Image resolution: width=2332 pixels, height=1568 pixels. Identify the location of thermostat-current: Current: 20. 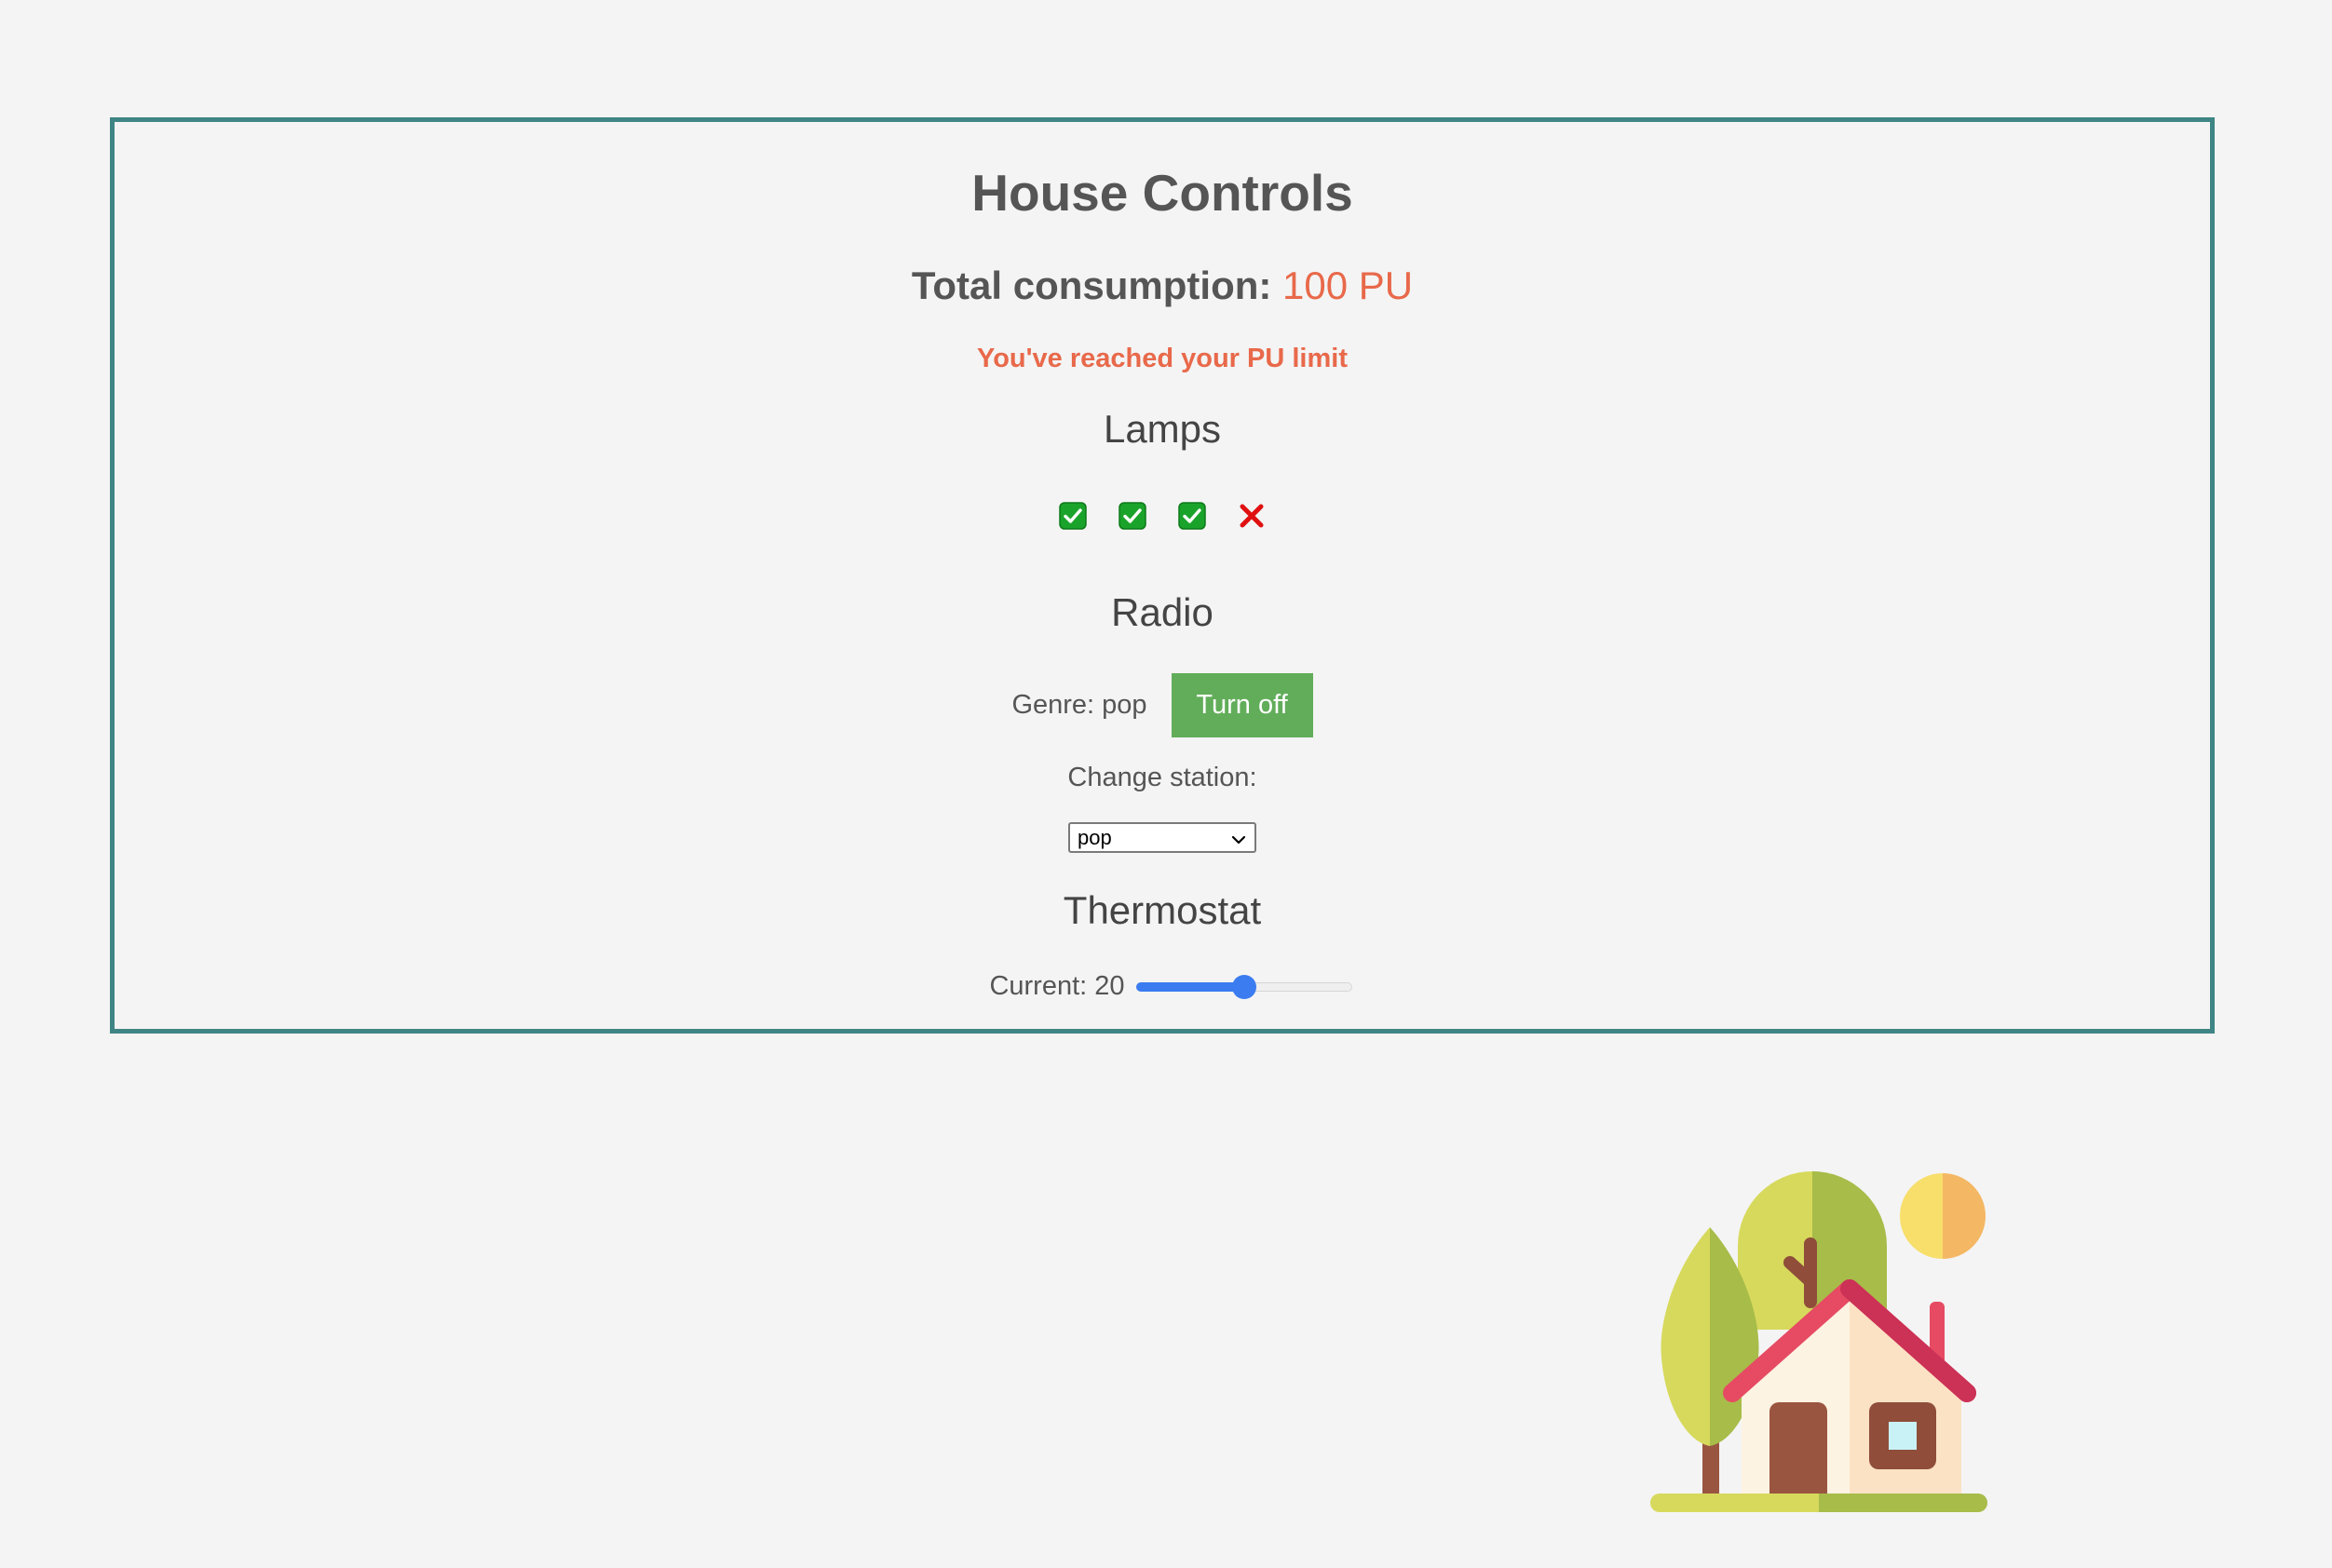
(1057, 986).